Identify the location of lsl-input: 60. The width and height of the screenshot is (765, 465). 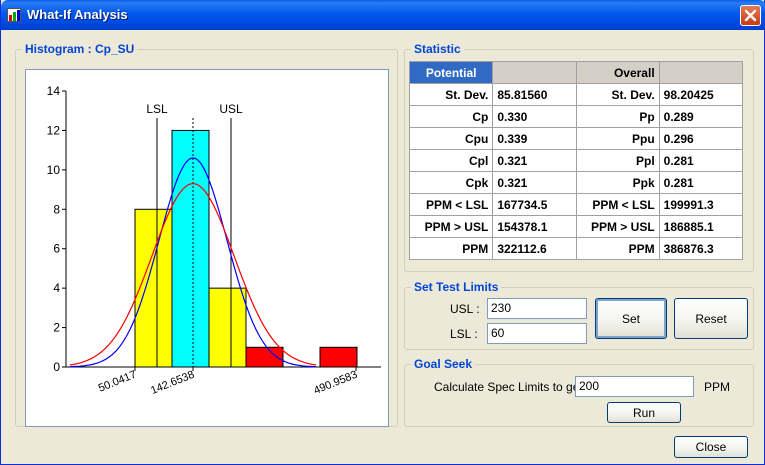
(537, 333).